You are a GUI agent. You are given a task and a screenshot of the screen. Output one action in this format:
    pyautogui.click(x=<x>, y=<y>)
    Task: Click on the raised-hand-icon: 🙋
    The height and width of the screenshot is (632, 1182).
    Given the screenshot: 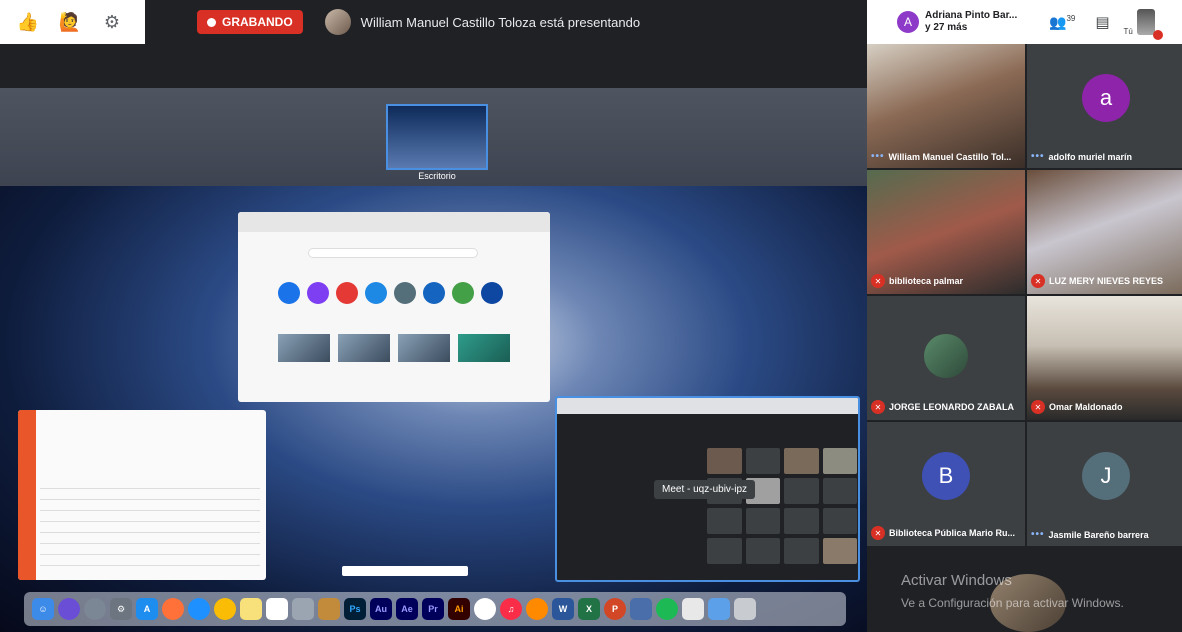 What is the action you would take?
    pyautogui.click(x=70, y=22)
    